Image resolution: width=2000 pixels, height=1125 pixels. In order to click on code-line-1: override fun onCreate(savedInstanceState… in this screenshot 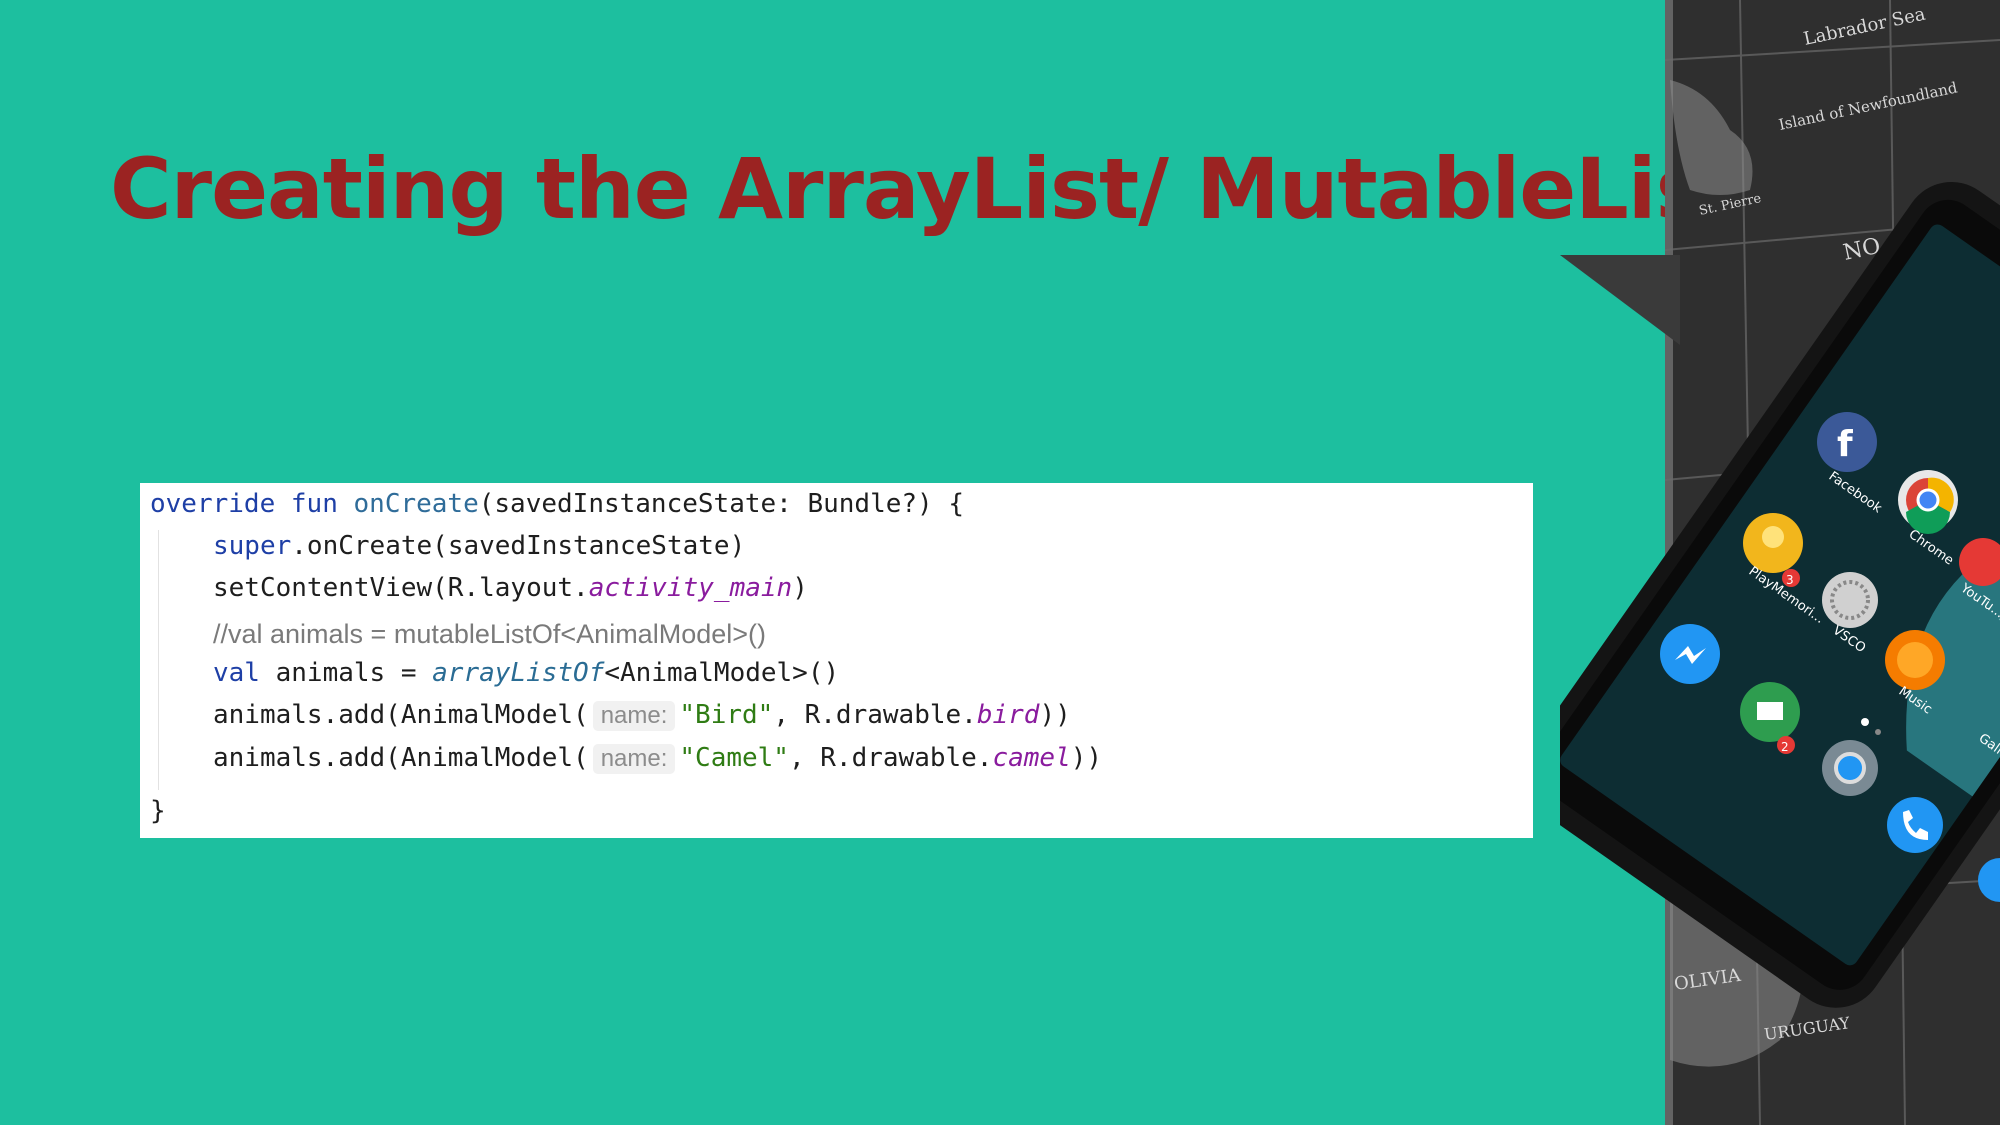, I will do `click(557, 504)`.